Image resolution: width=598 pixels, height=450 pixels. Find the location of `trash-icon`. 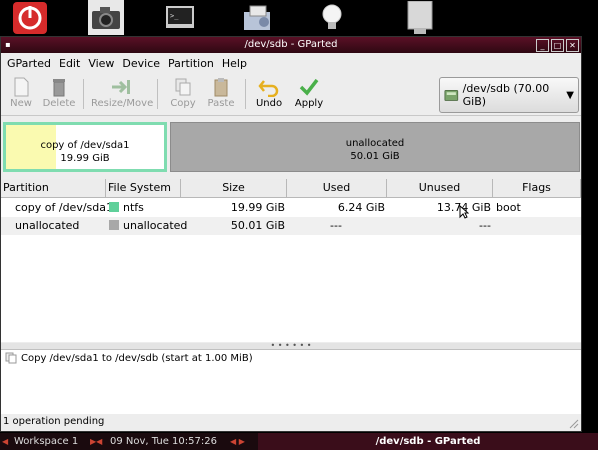

trash-icon is located at coordinates (59, 88).